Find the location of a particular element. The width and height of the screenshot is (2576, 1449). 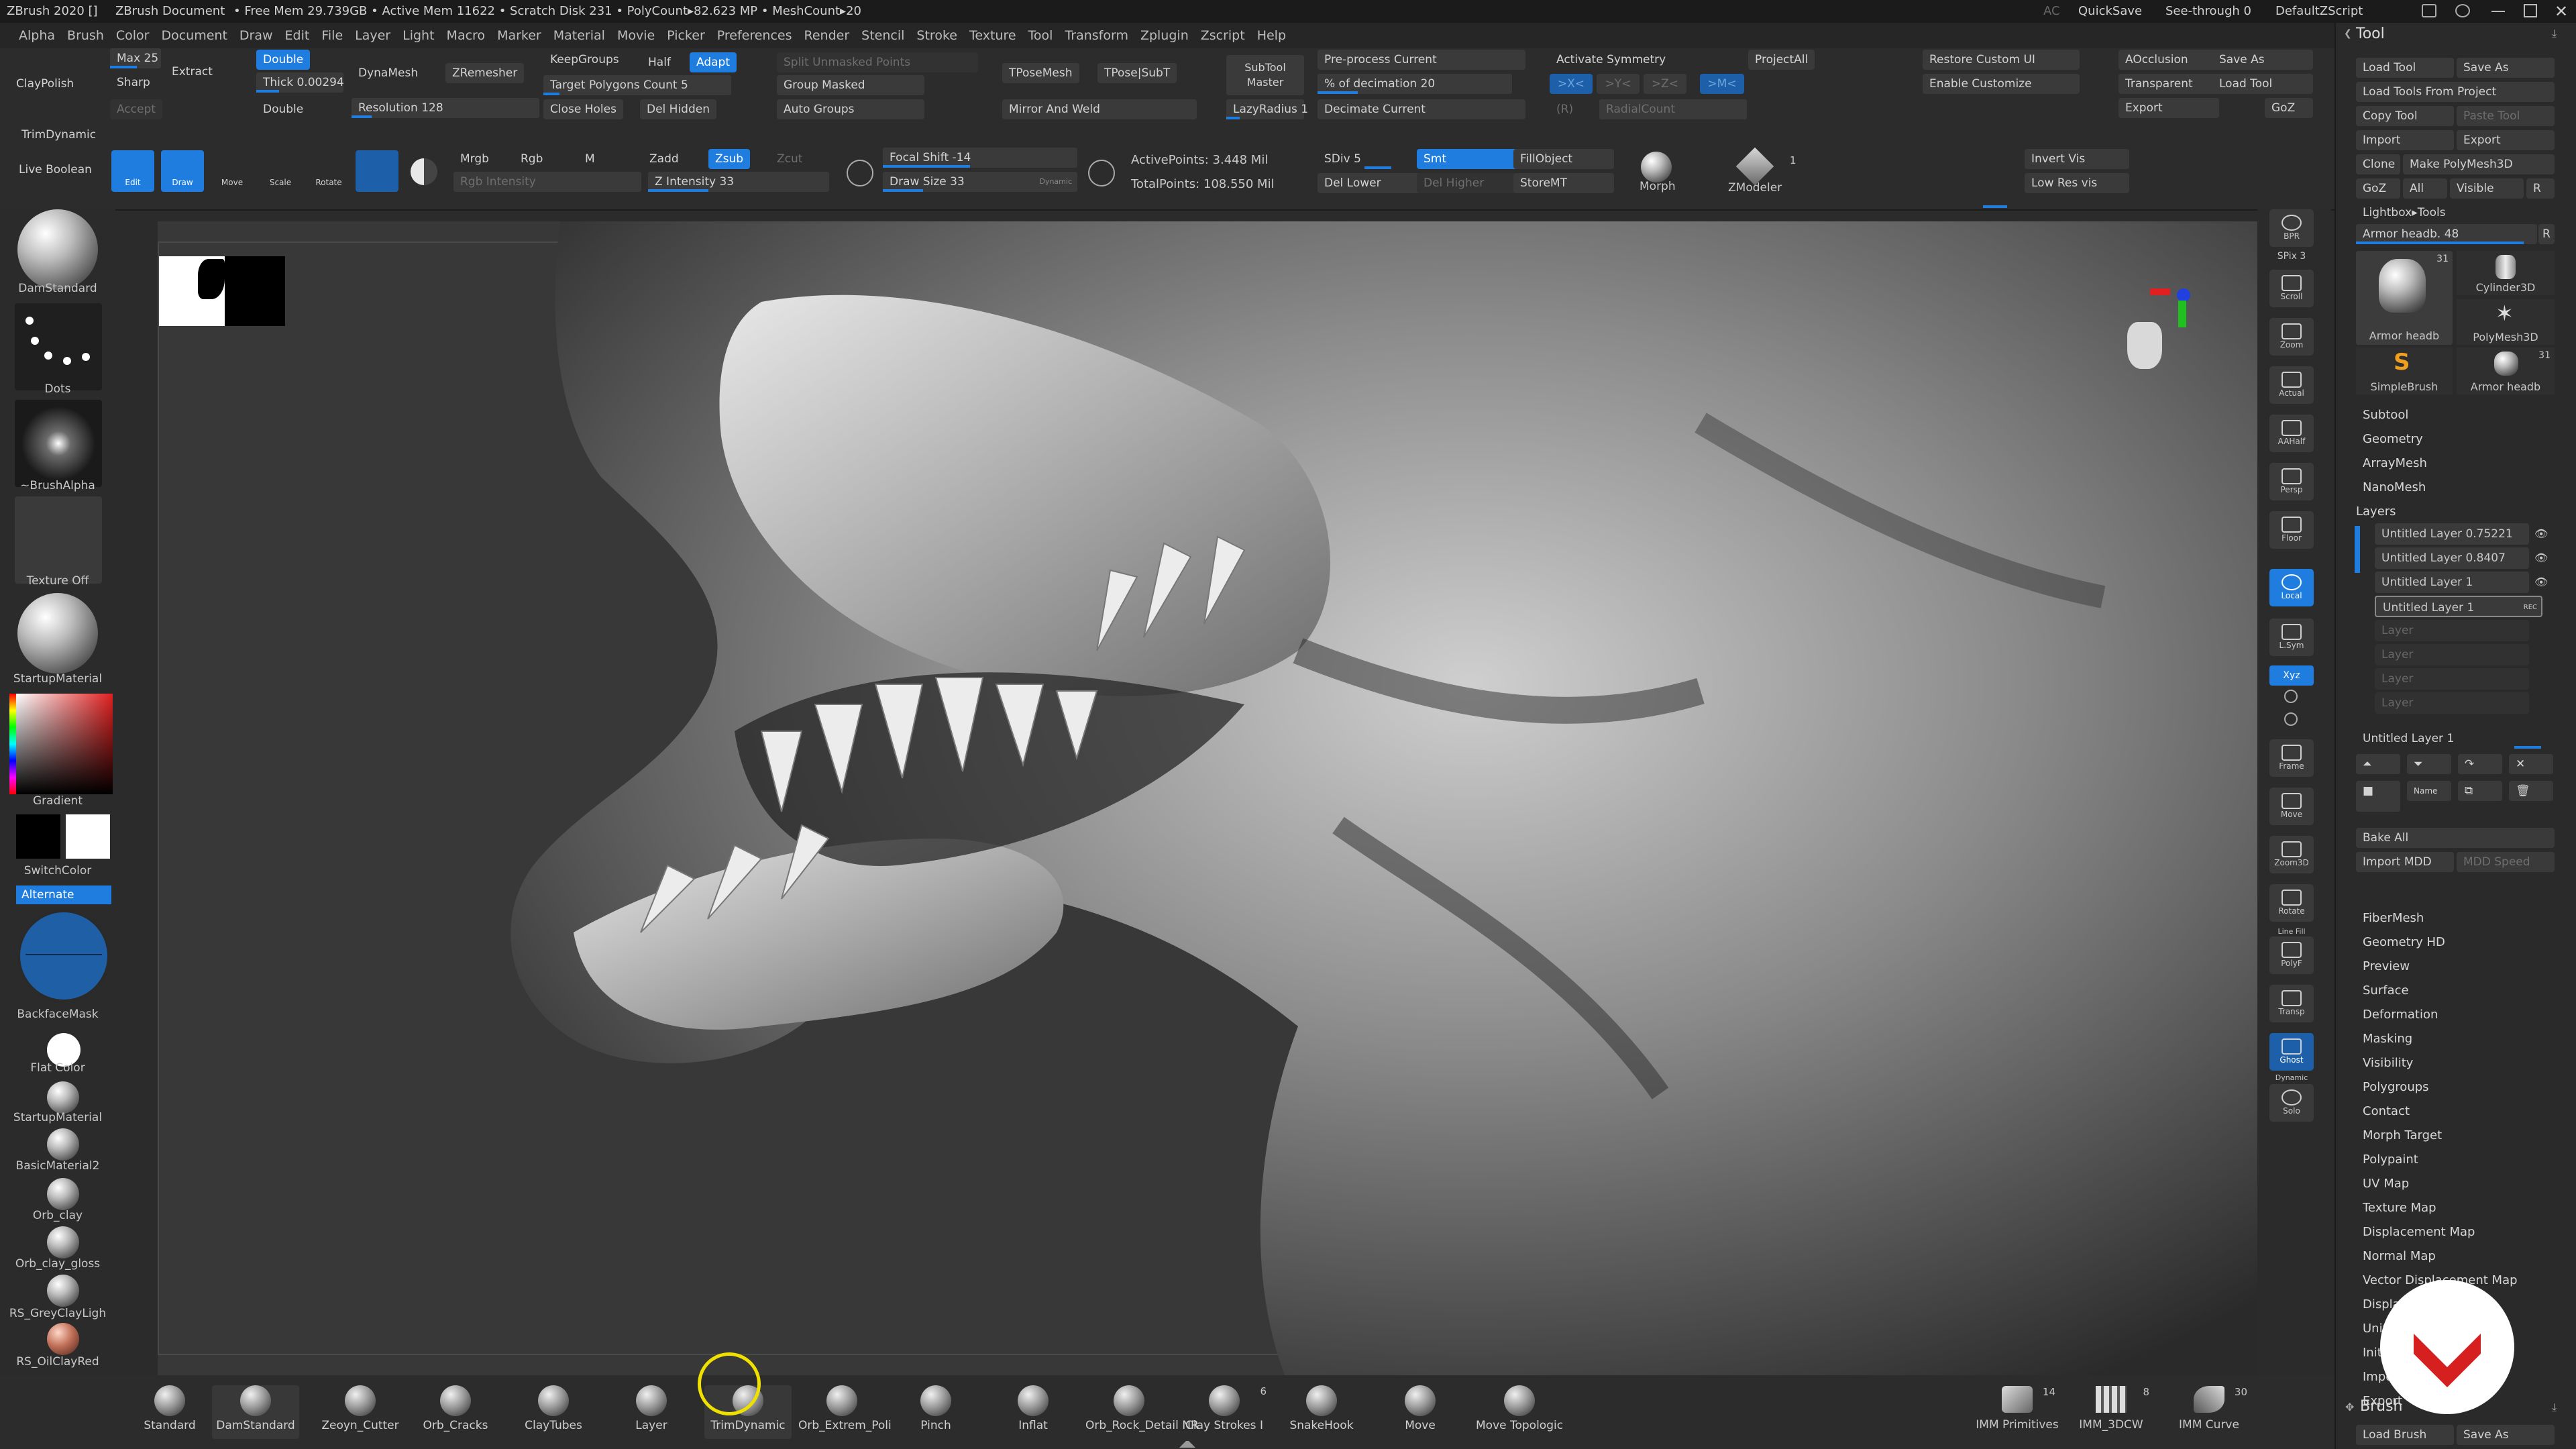

del-higher-button: Del Higher is located at coordinates (1470, 183).